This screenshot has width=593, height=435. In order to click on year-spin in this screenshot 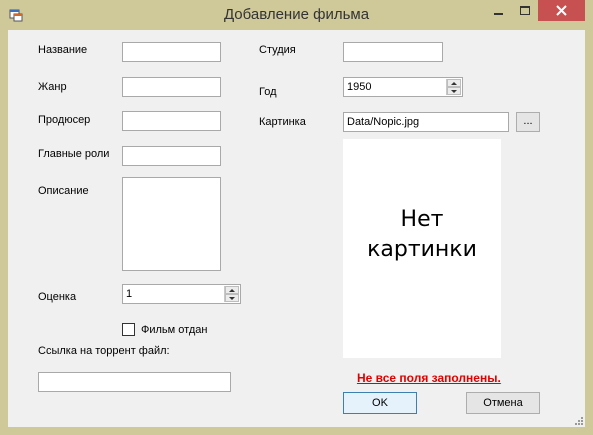, I will do `click(453, 87)`.